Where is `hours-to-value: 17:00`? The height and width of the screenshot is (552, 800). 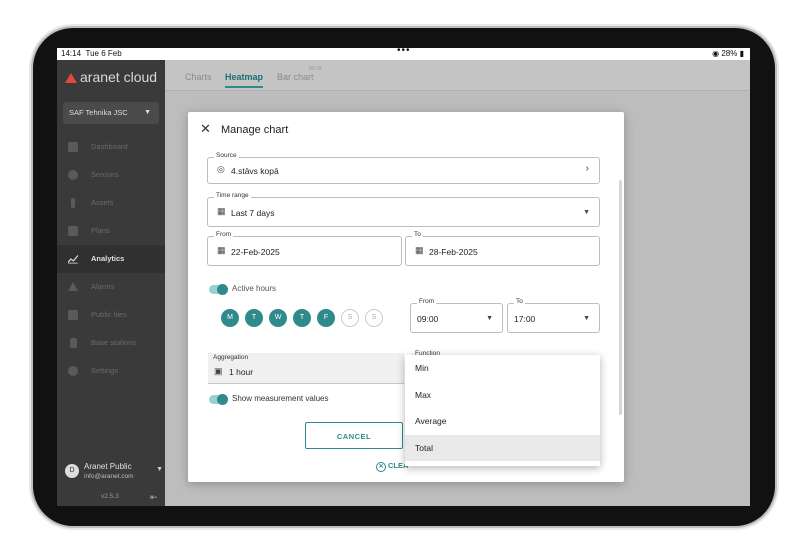 hours-to-value: 17:00 is located at coordinates (525, 319).